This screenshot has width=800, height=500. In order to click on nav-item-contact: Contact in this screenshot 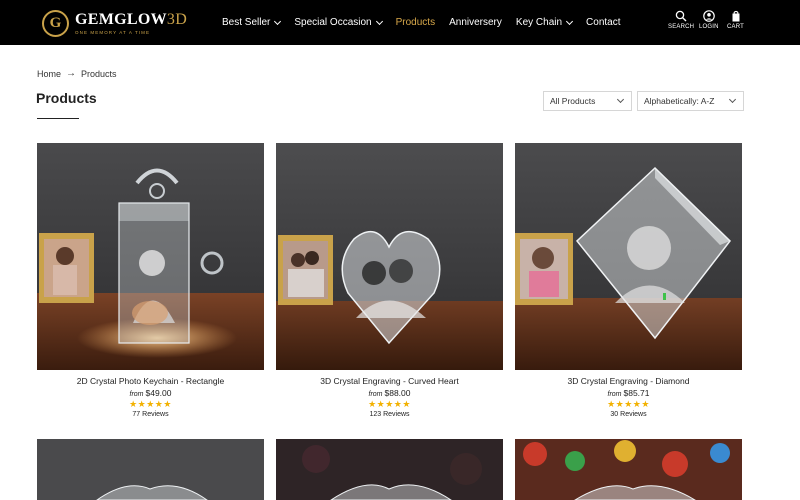, I will do `click(603, 22)`.